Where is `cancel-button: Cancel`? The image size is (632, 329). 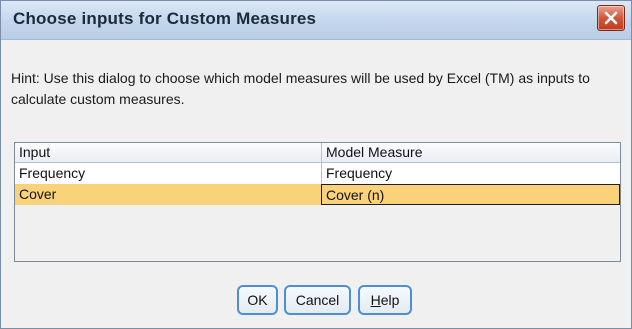 cancel-button: Cancel is located at coordinates (317, 300).